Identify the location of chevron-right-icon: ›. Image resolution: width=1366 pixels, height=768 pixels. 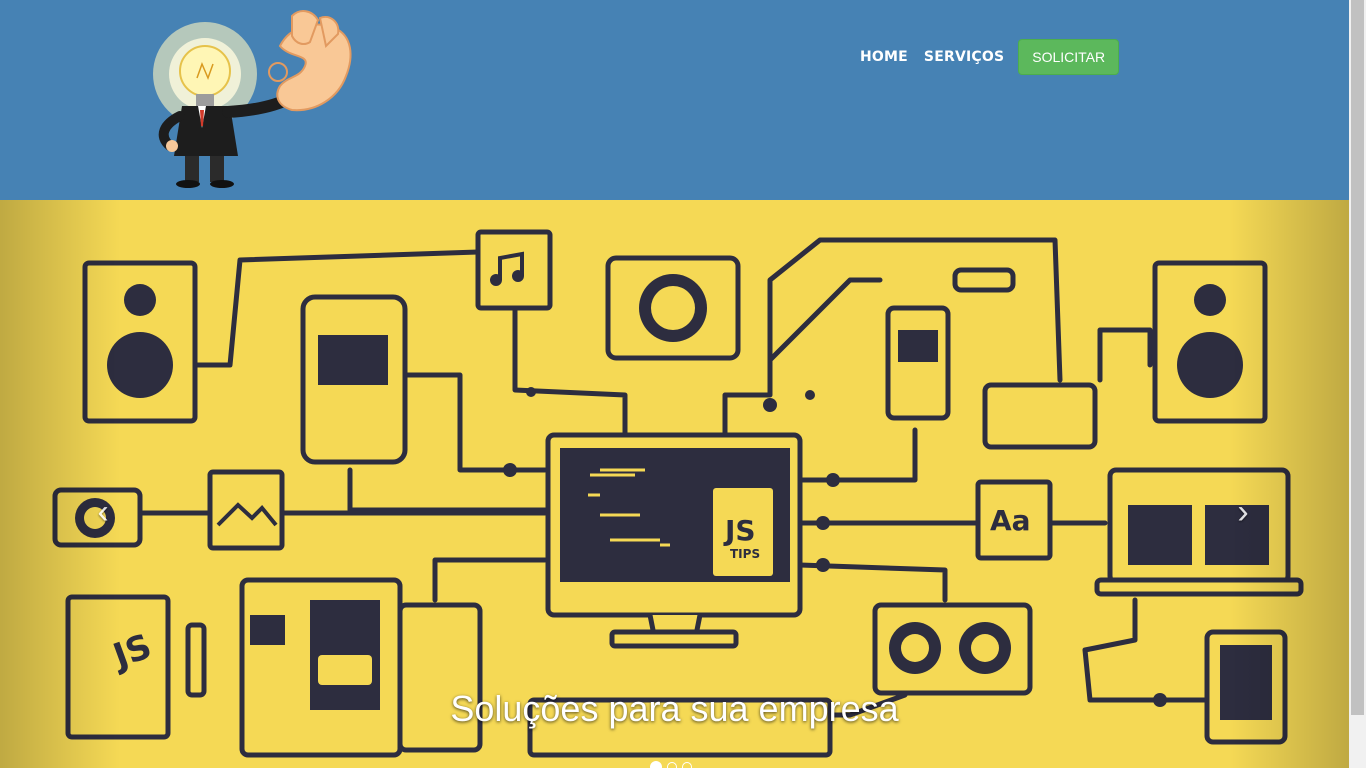
(1243, 512).